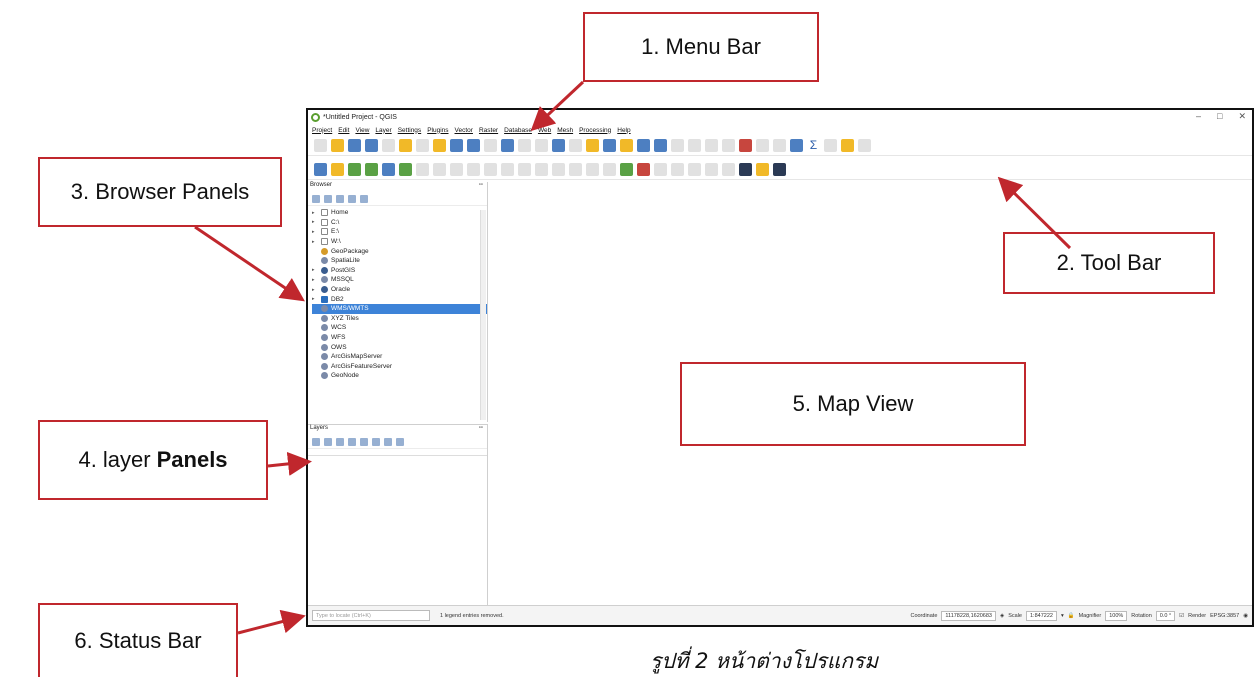  Describe the element at coordinates (399, 251) in the screenshot. I see `browser-item-geopackage: GeoPackage` at that location.